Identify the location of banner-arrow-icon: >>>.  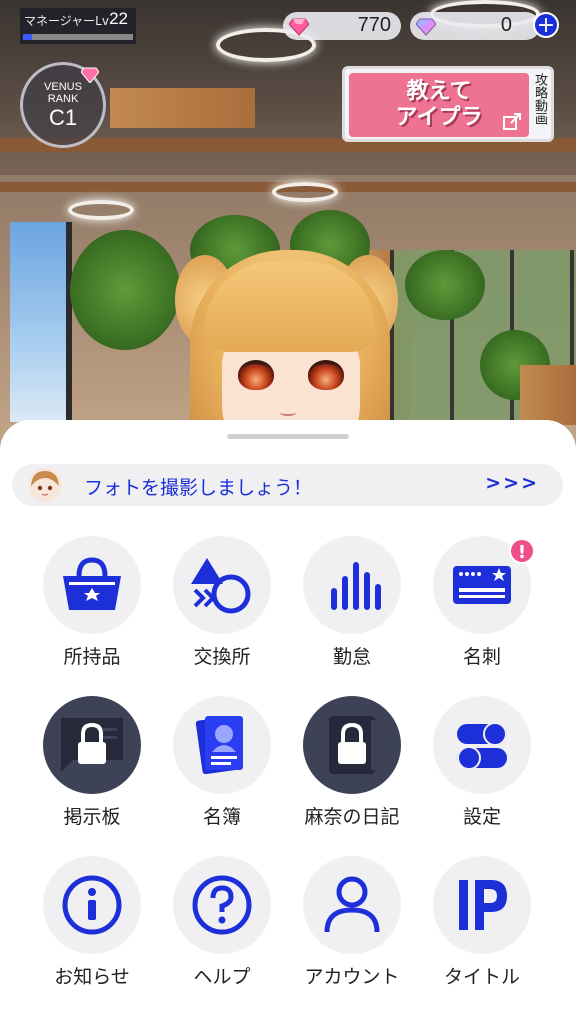
(512, 483).